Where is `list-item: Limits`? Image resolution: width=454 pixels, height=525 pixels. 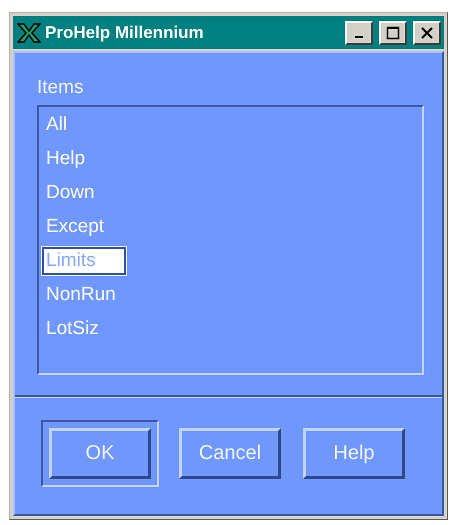
list-item: Limits is located at coordinates (84, 261).